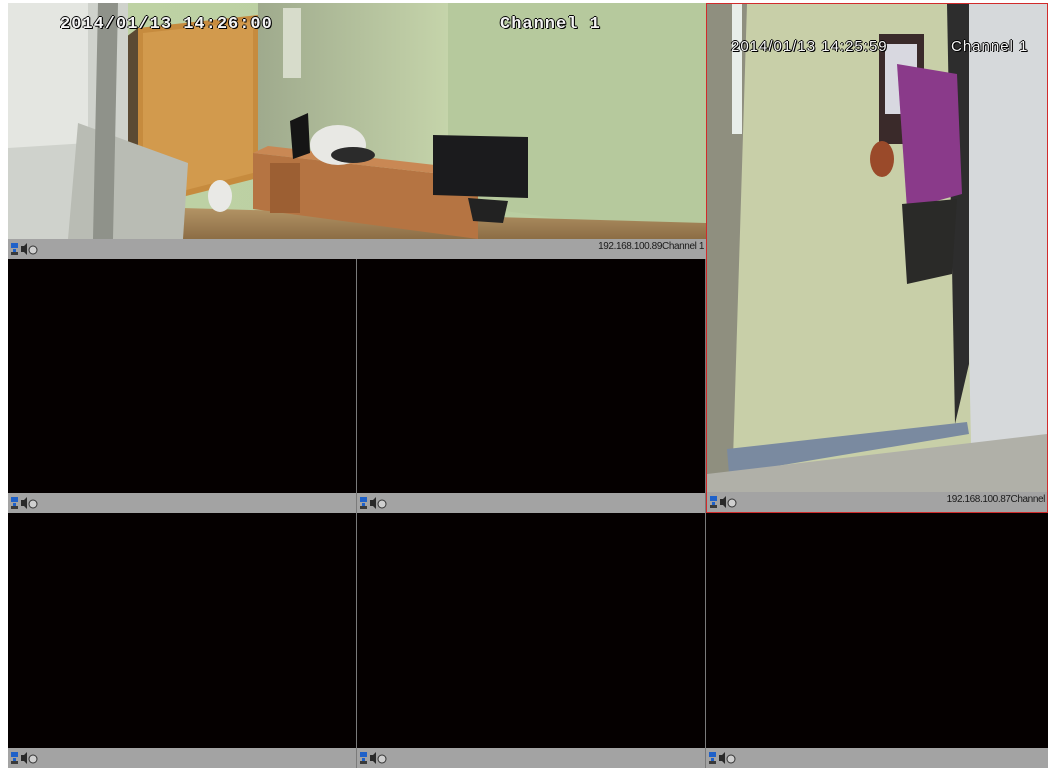 The height and width of the screenshot is (768, 1048). I want to click on camera-address-label: 192.168.100.87Channel, so click(996, 499).